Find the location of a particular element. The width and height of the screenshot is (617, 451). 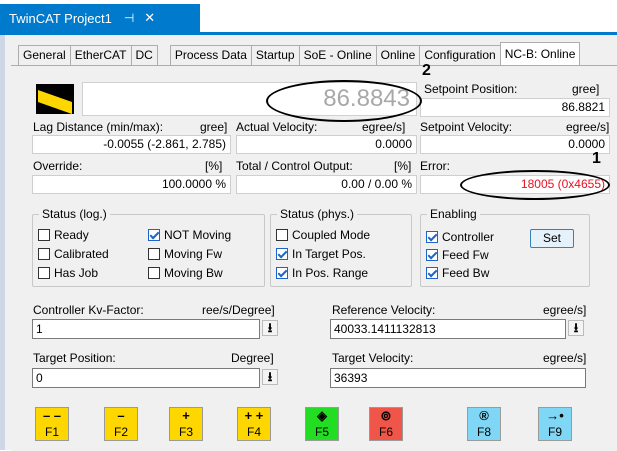

fast-forward-icon: + + is located at coordinates (254, 415).